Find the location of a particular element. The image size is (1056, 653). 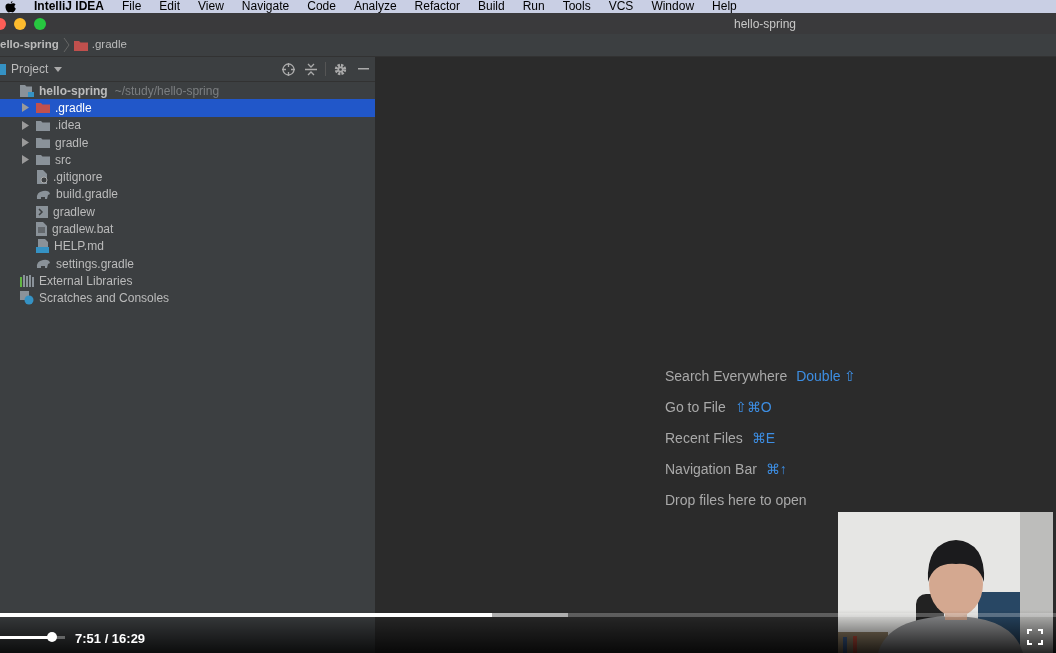

hint-label: Recent Files is located at coordinates (704, 438).